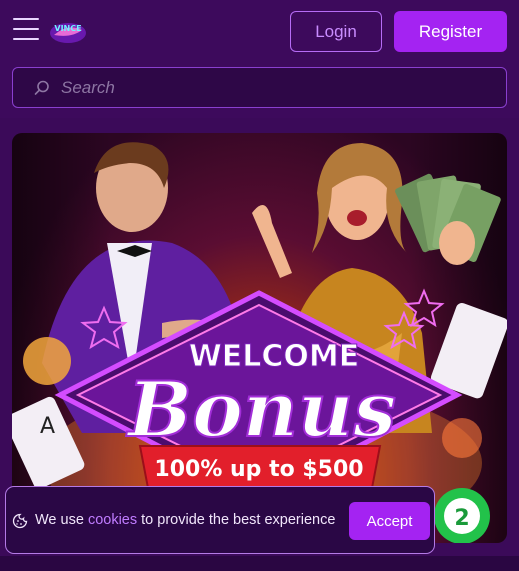 The image size is (519, 571). I want to click on cookies-link: cookies, so click(112, 520).